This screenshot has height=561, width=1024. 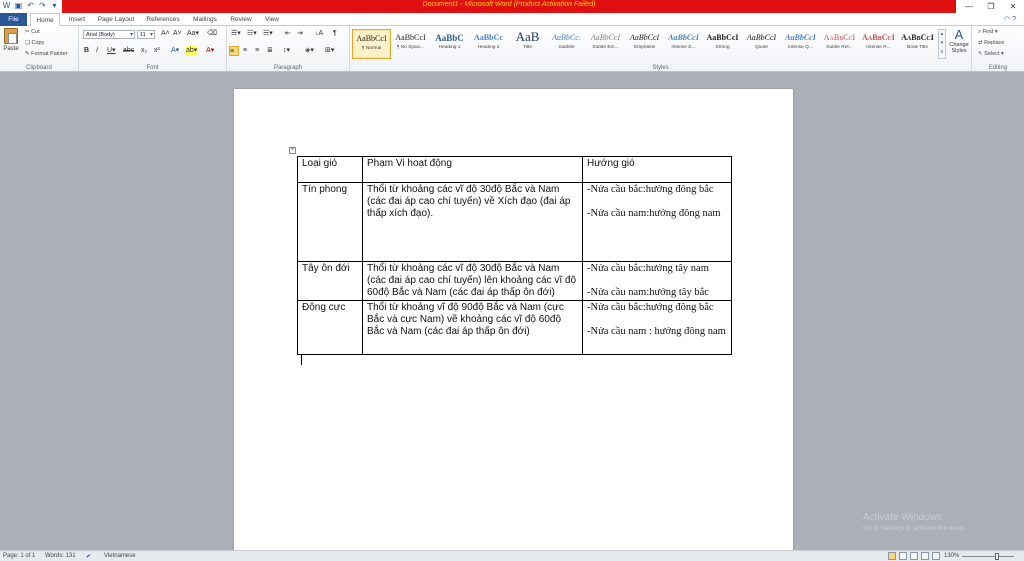 What do you see at coordinates (97, 51) in the screenshot?
I see `italic-icon: I` at bounding box center [97, 51].